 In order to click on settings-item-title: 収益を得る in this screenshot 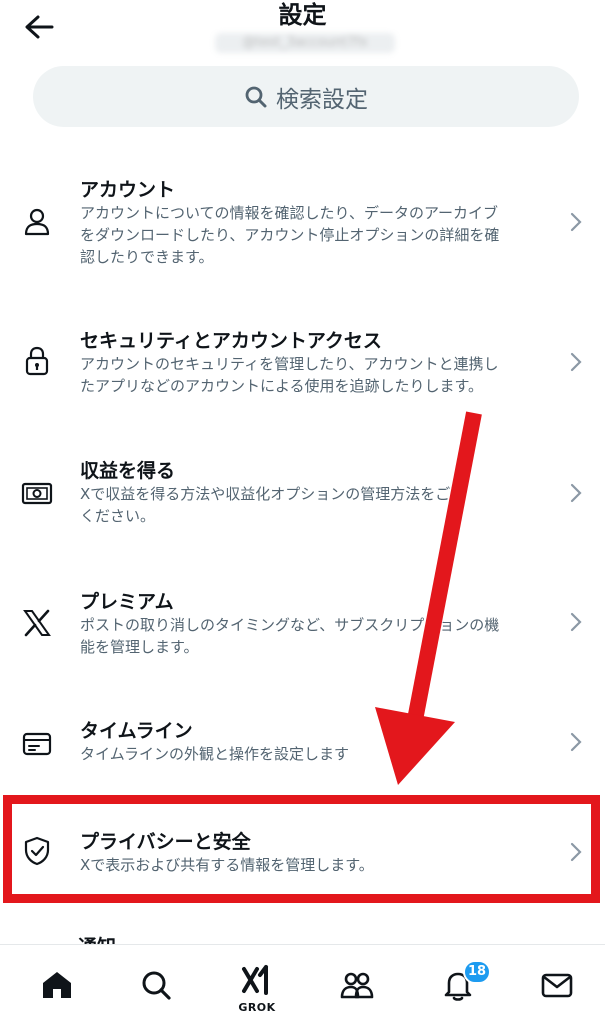, I will do `click(128, 471)`.